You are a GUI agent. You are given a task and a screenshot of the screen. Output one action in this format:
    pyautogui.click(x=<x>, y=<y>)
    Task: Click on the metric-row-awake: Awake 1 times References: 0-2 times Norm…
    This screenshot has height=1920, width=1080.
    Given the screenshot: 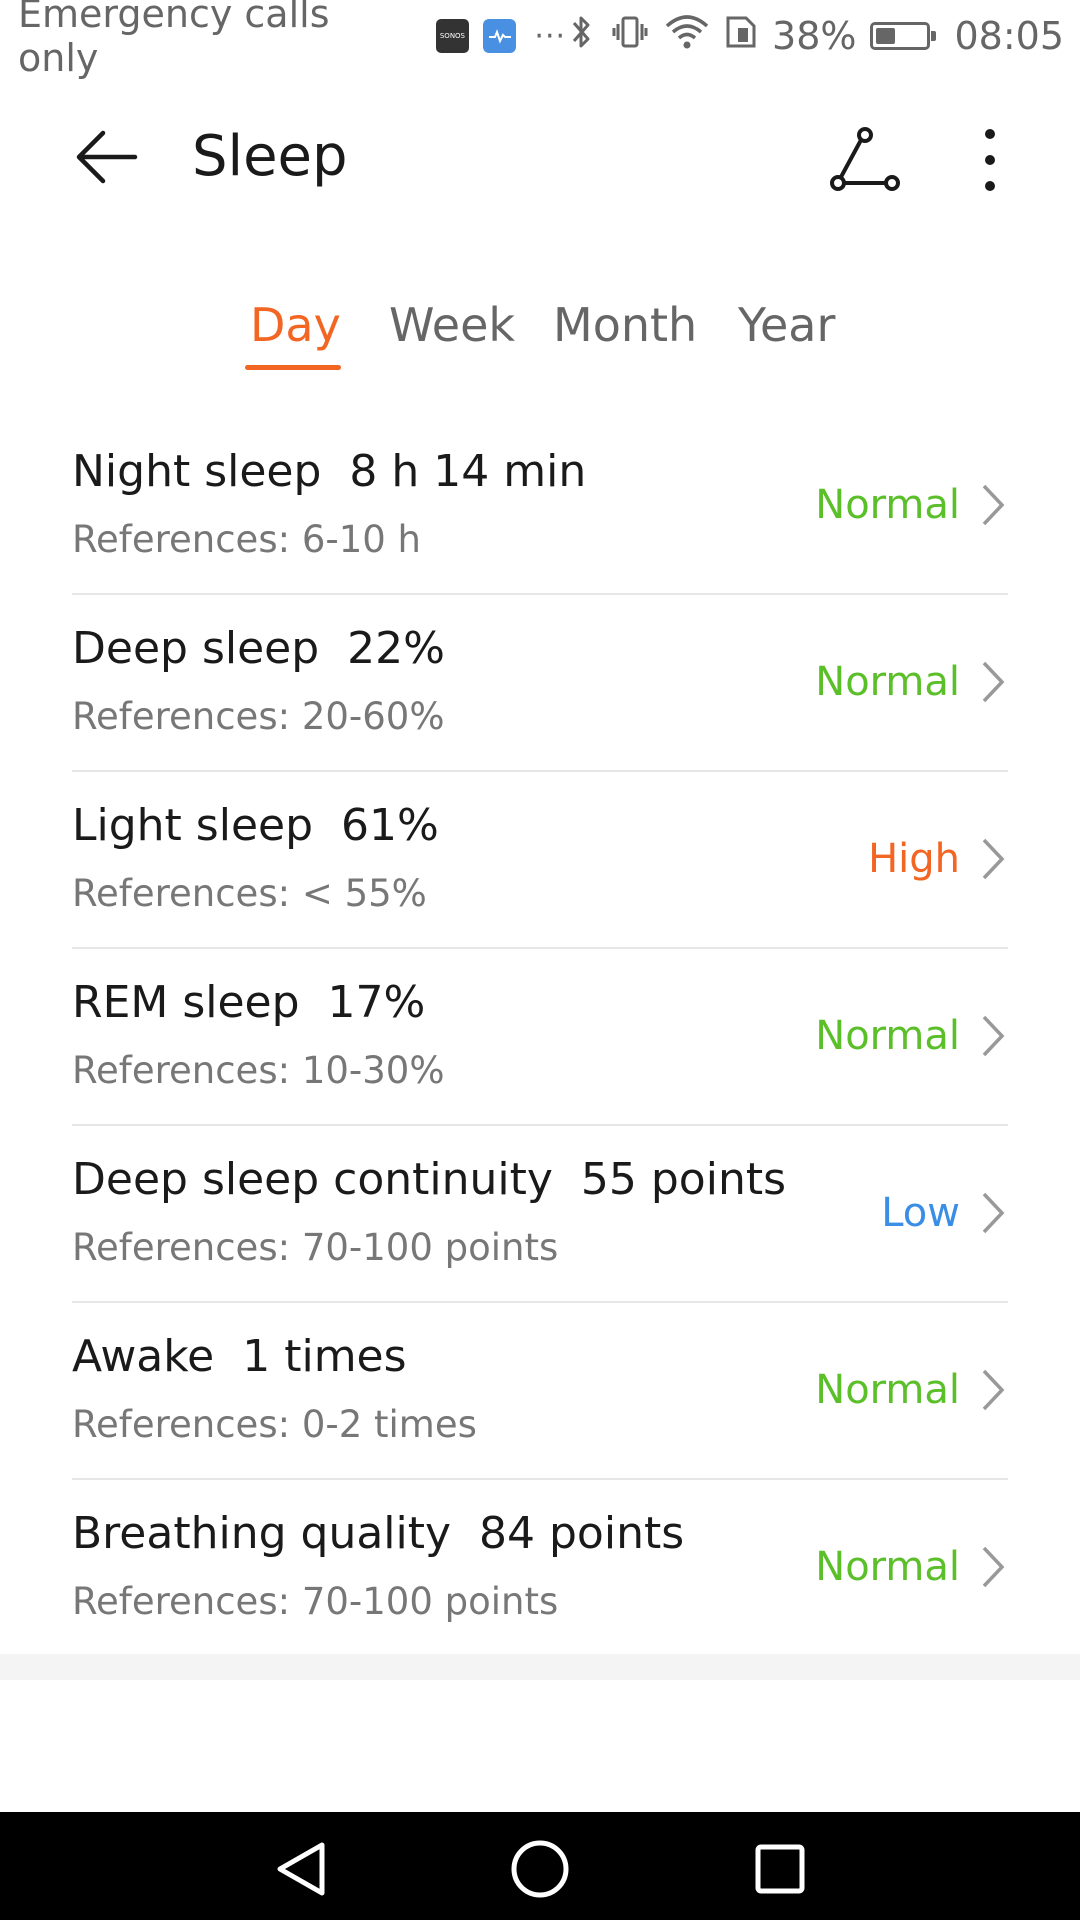 What is the action you would take?
    pyautogui.click(x=540, y=1391)
    